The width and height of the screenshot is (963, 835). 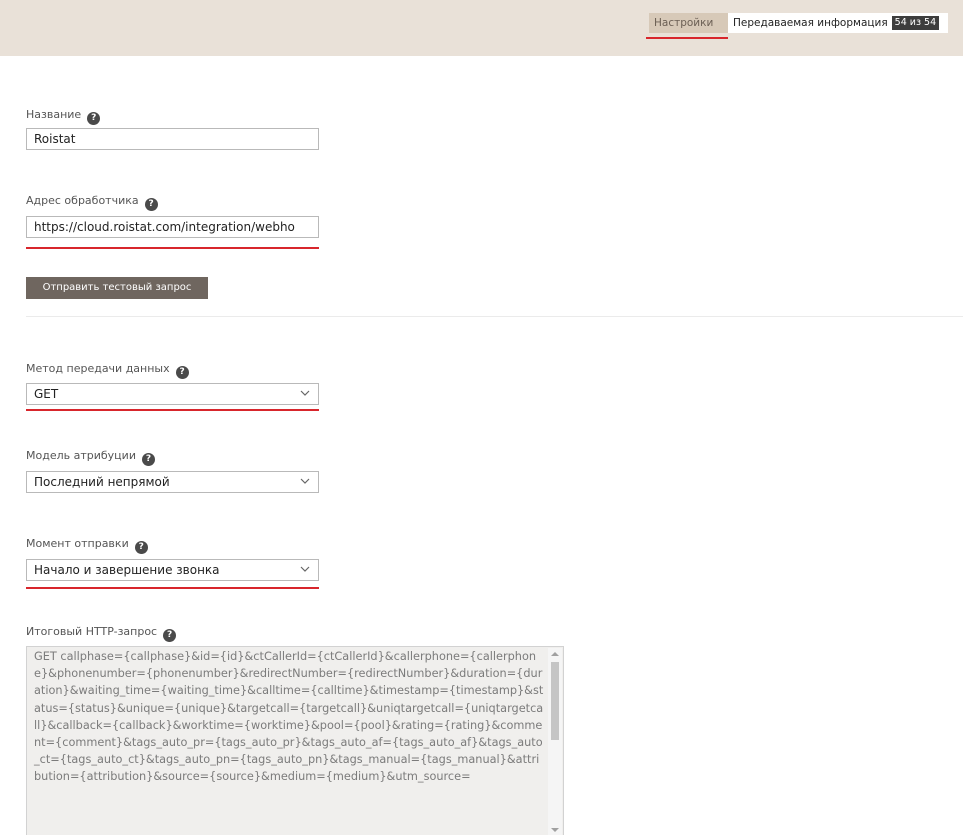 I want to click on method-select: GET, so click(x=172, y=394).